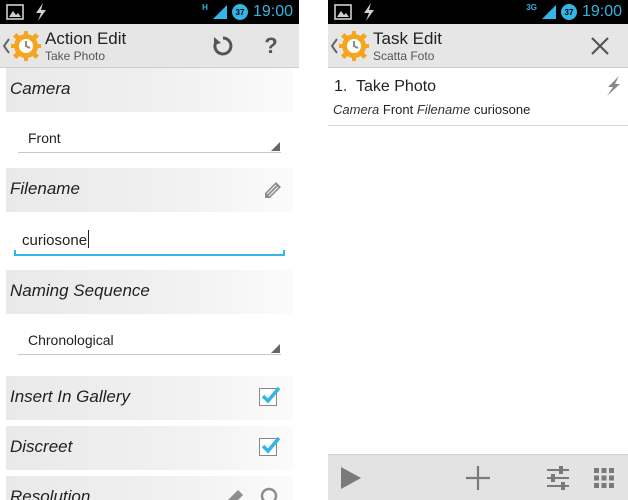 The height and width of the screenshot is (500, 628). Describe the element at coordinates (75, 56) in the screenshot. I see `action-bar-subtitle: Take Photo` at that location.